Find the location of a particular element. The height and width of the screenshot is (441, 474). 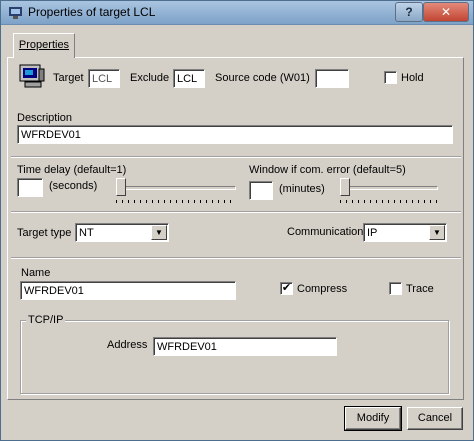

target-label: Target is located at coordinates (68, 78).